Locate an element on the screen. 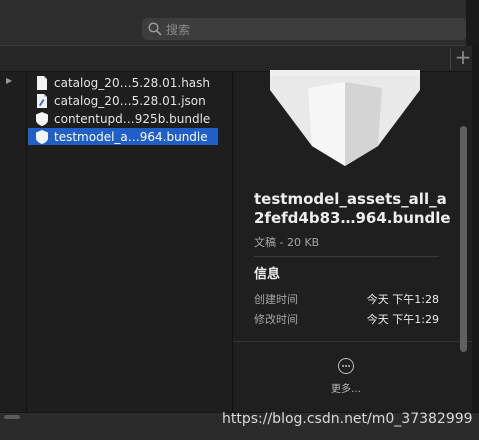 This screenshot has width=479, height=440. horizontal-scrollbar is located at coordinates (12, 417).